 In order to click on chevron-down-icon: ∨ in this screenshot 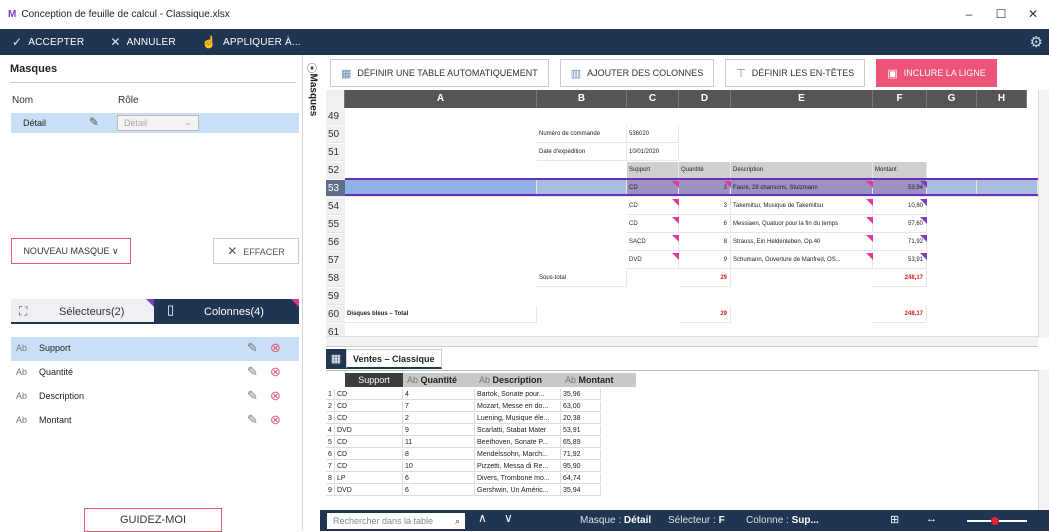, I will do `click(508, 518)`.